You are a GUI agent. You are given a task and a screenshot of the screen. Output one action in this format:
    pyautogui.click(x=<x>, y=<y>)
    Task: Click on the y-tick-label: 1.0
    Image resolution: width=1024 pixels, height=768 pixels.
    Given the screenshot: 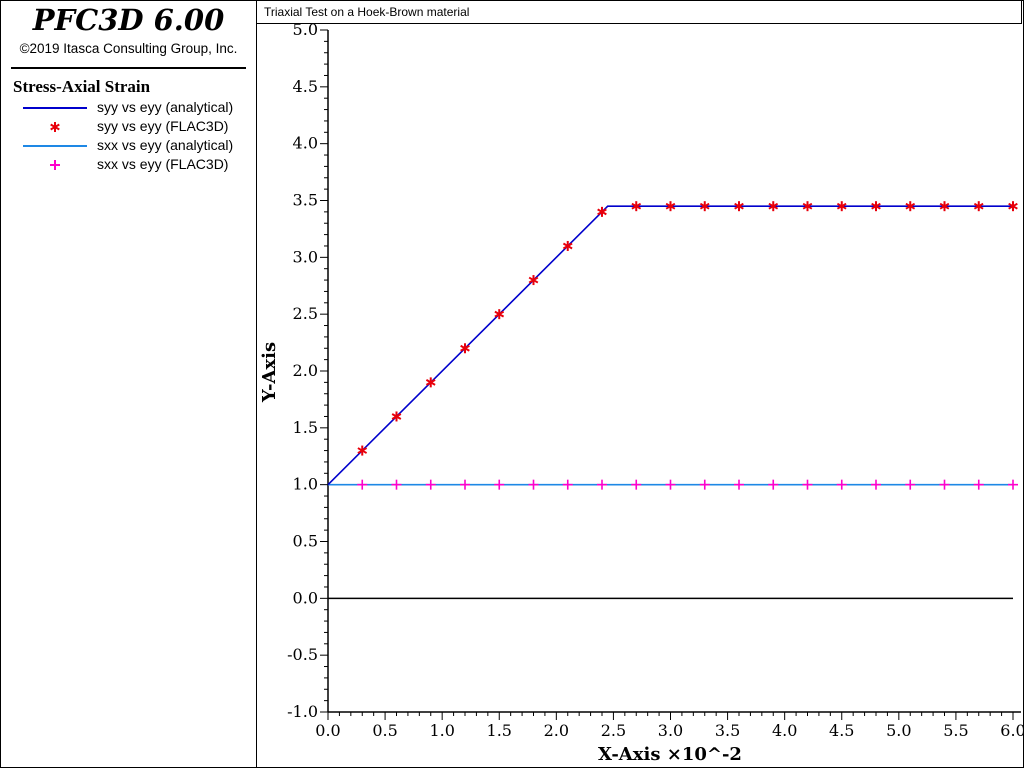 What is the action you would take?
    pyautogui.click(x=305, y=484)
    